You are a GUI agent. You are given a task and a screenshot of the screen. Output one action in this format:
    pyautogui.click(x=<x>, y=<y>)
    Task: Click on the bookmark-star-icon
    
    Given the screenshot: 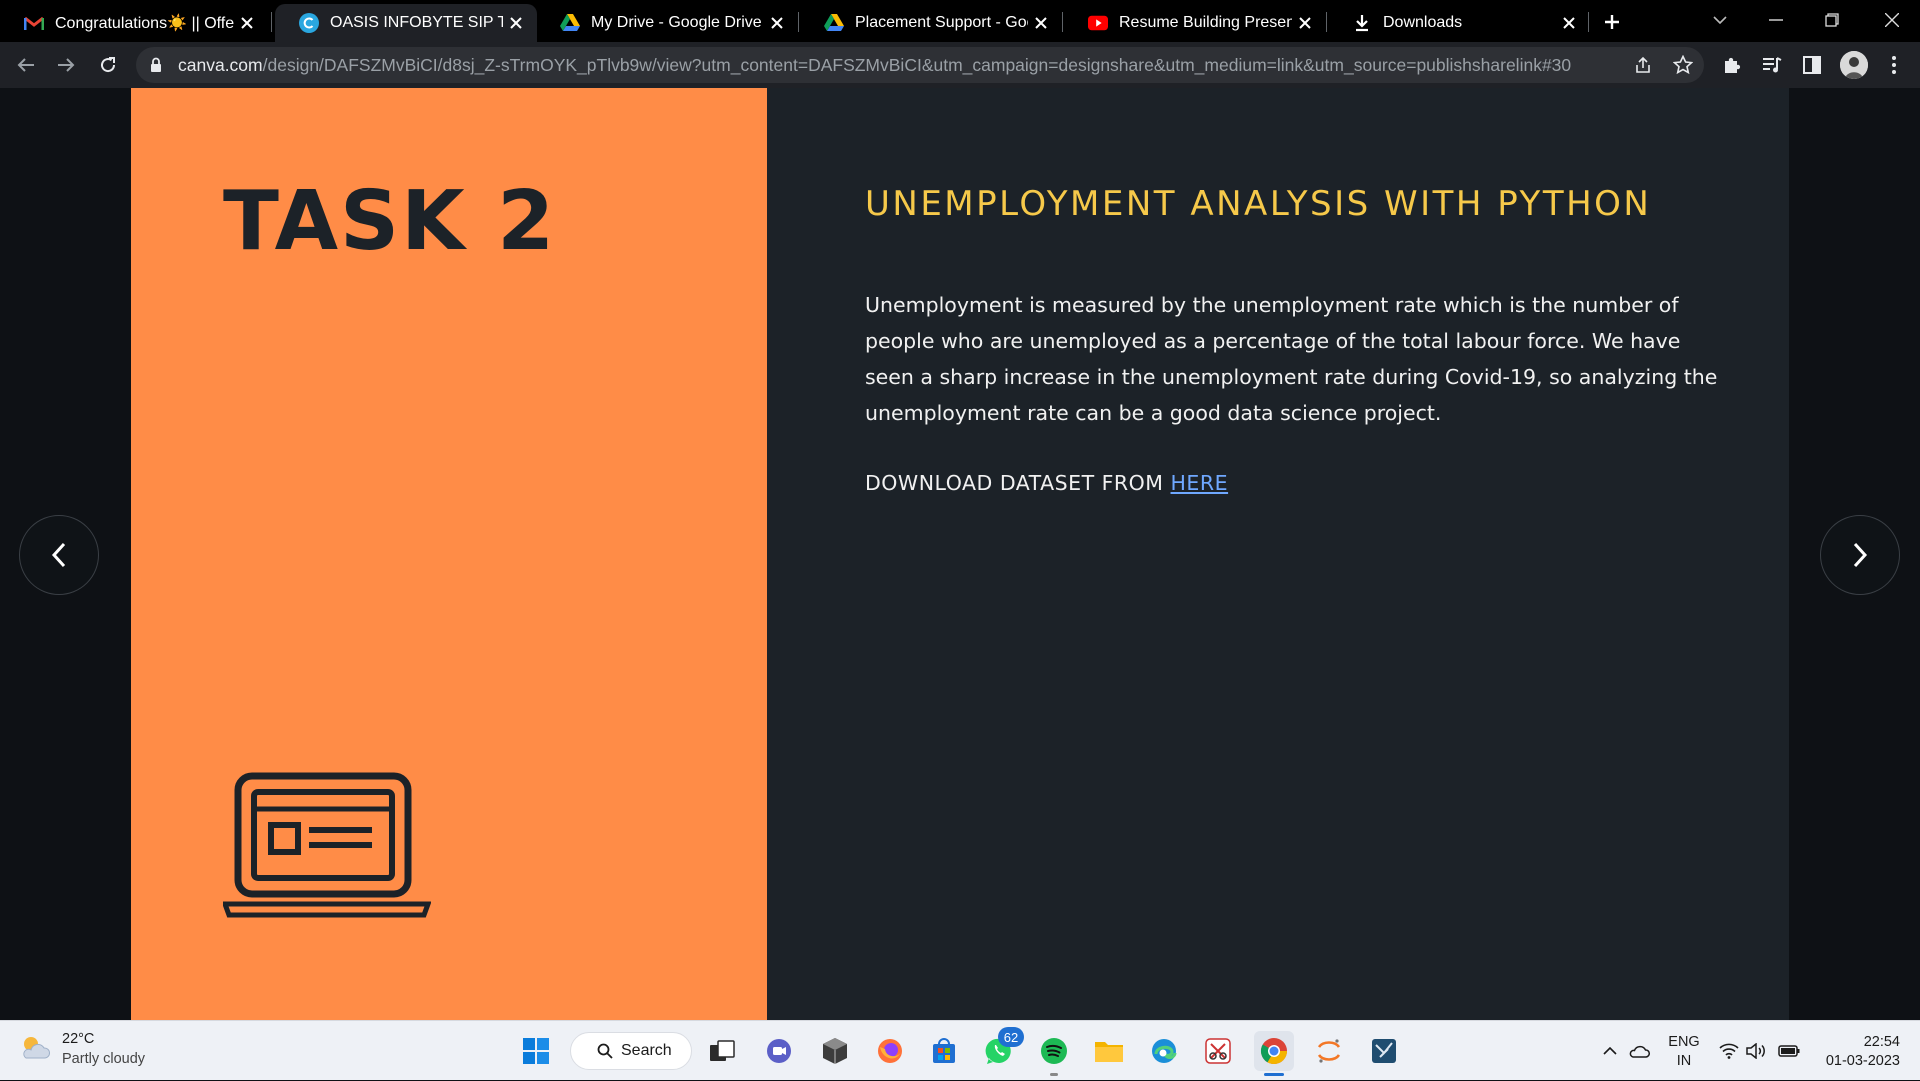 What is the action you would take?
    pyautogui.click(x=1683, y=65)
    